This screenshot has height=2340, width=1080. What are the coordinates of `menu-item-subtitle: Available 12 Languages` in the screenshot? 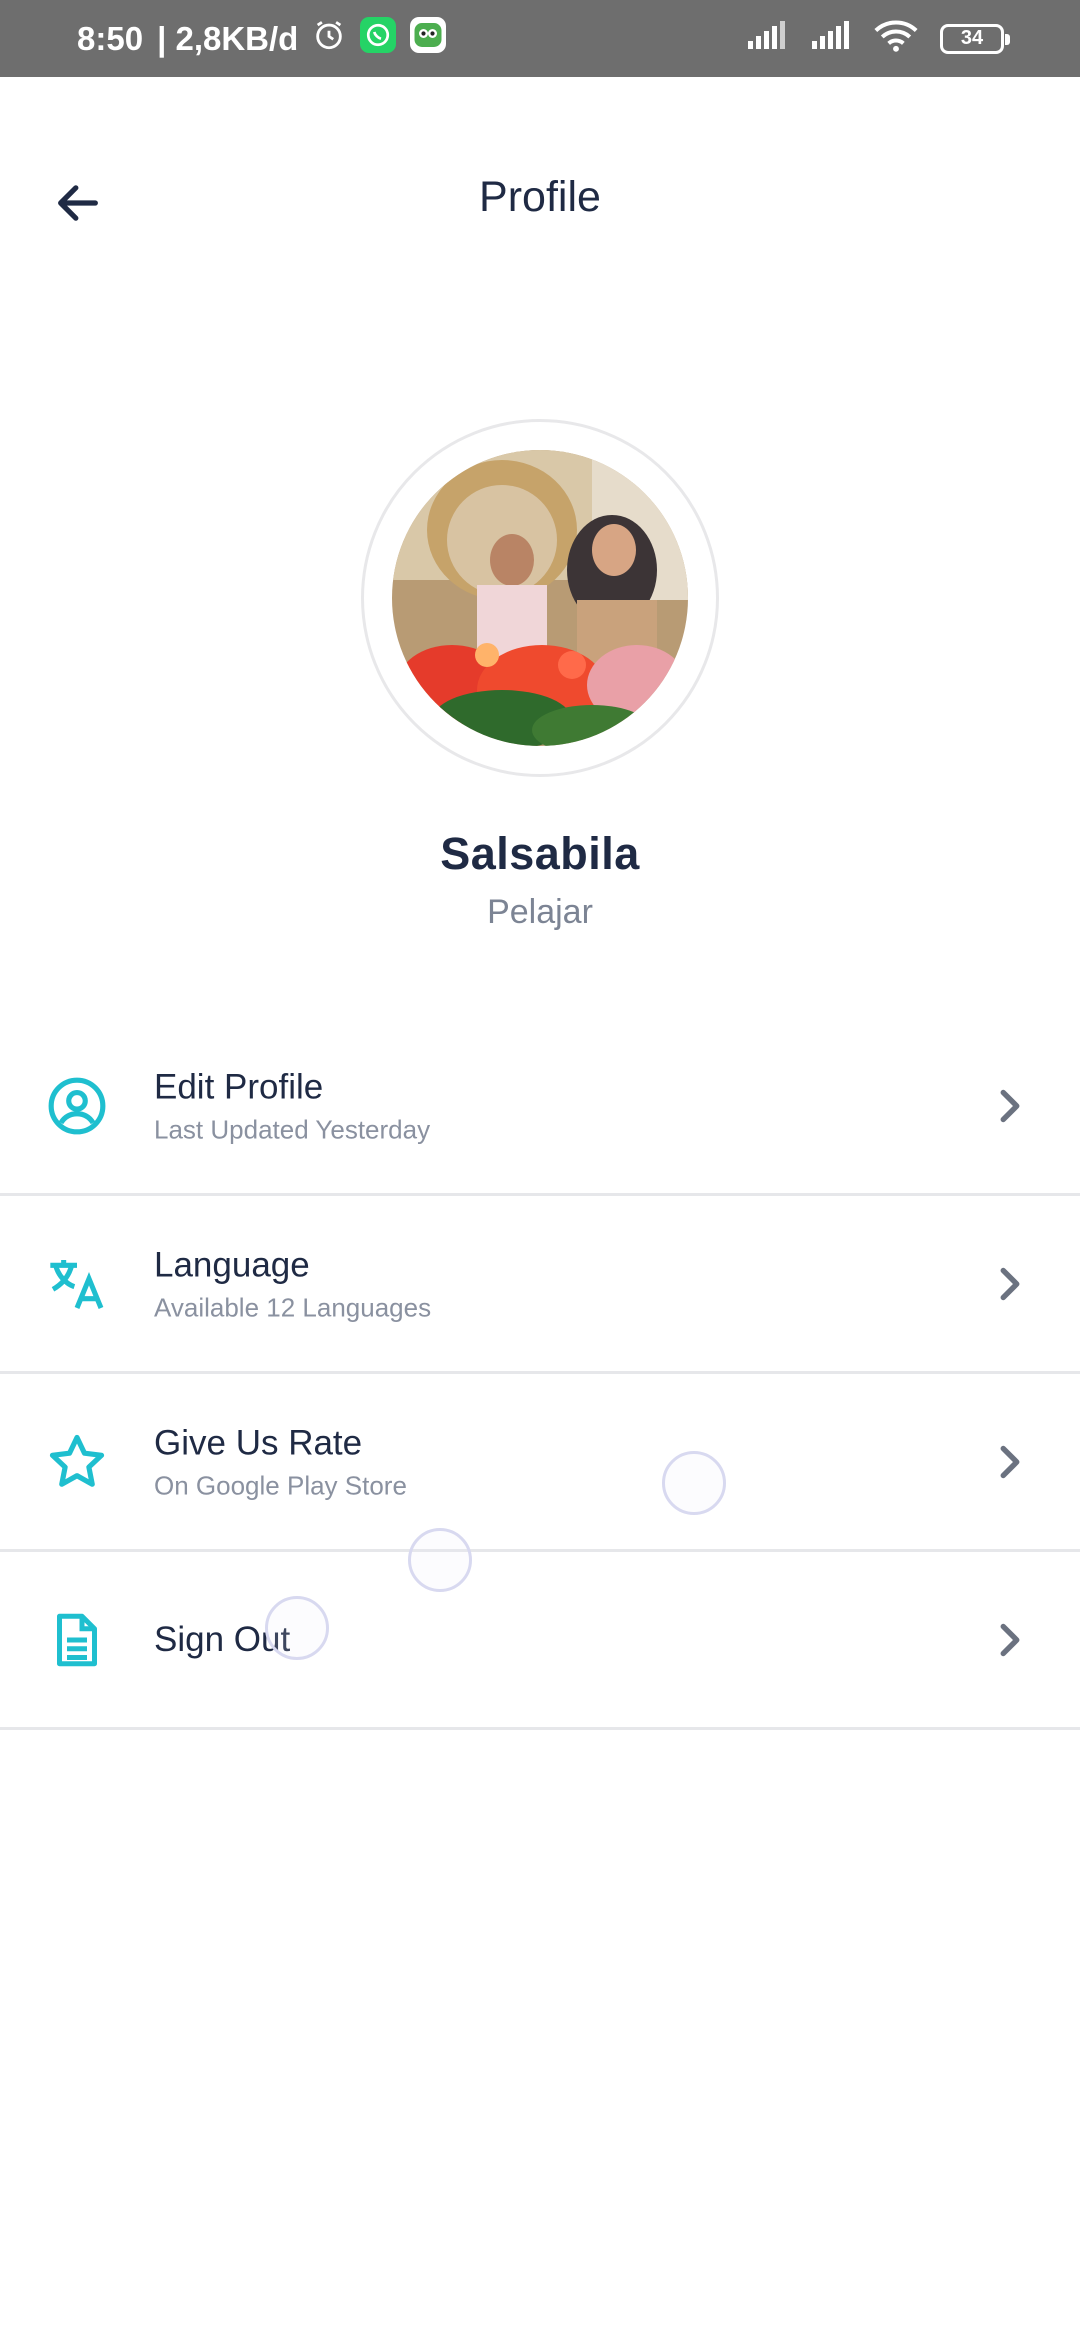 It's located at (293, 1306).